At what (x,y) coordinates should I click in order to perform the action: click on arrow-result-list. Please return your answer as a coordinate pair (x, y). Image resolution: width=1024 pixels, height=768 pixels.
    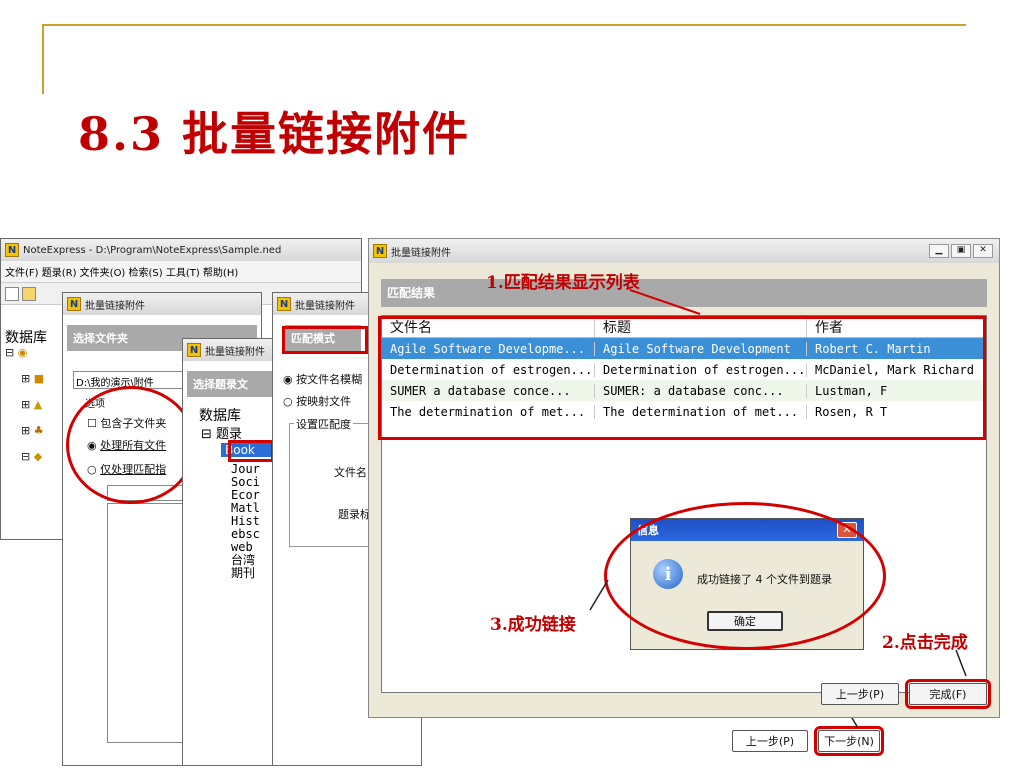
    Looking at the image, I should click on (665, 302).